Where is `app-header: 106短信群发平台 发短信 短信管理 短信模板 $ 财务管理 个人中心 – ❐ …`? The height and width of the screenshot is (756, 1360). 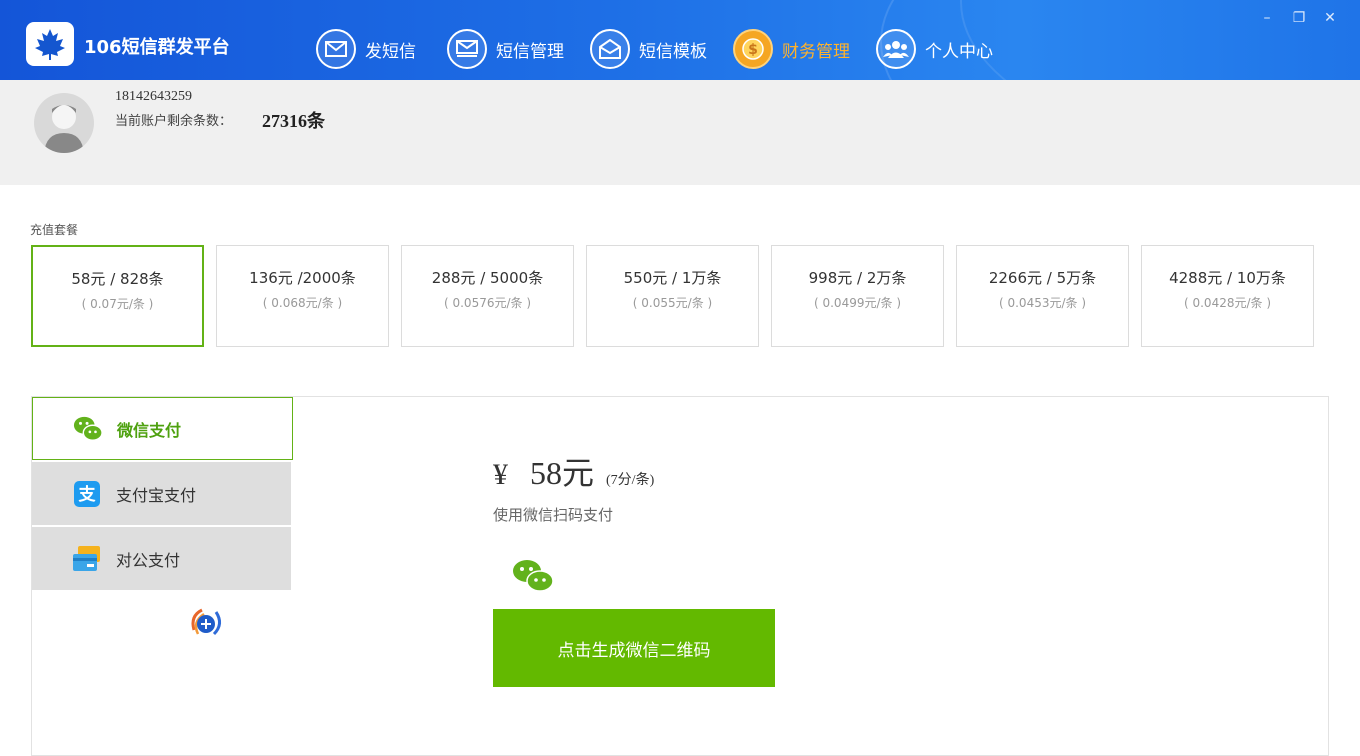 app-header: 106短信群发平台 发短信 短信管理 短信模板 $ 财务管理 个人中心 – ❐ … is located at coordinates (680, 40).